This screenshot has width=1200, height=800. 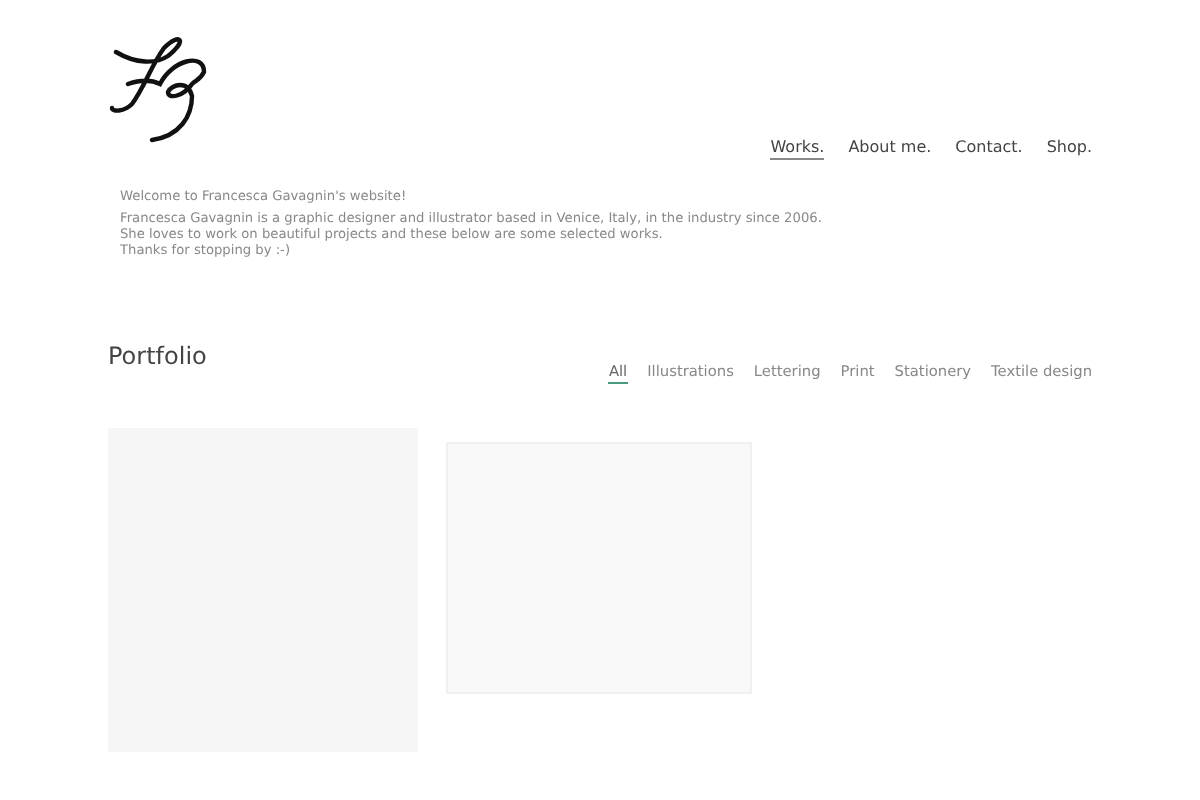 I want to click on nav-link: About me., so click(x=890, y=149).